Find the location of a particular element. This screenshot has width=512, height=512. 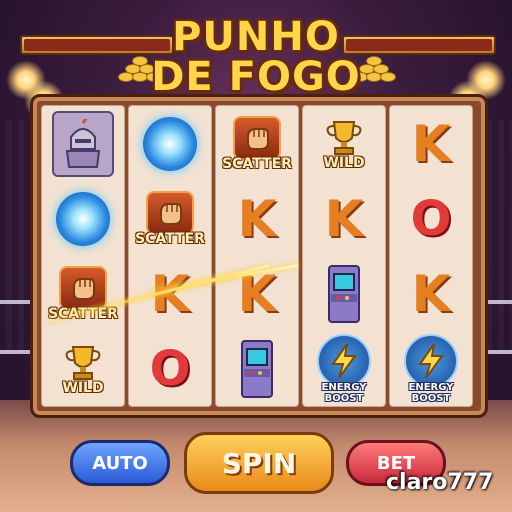

knight-icon is located at coordinates (83, 143).